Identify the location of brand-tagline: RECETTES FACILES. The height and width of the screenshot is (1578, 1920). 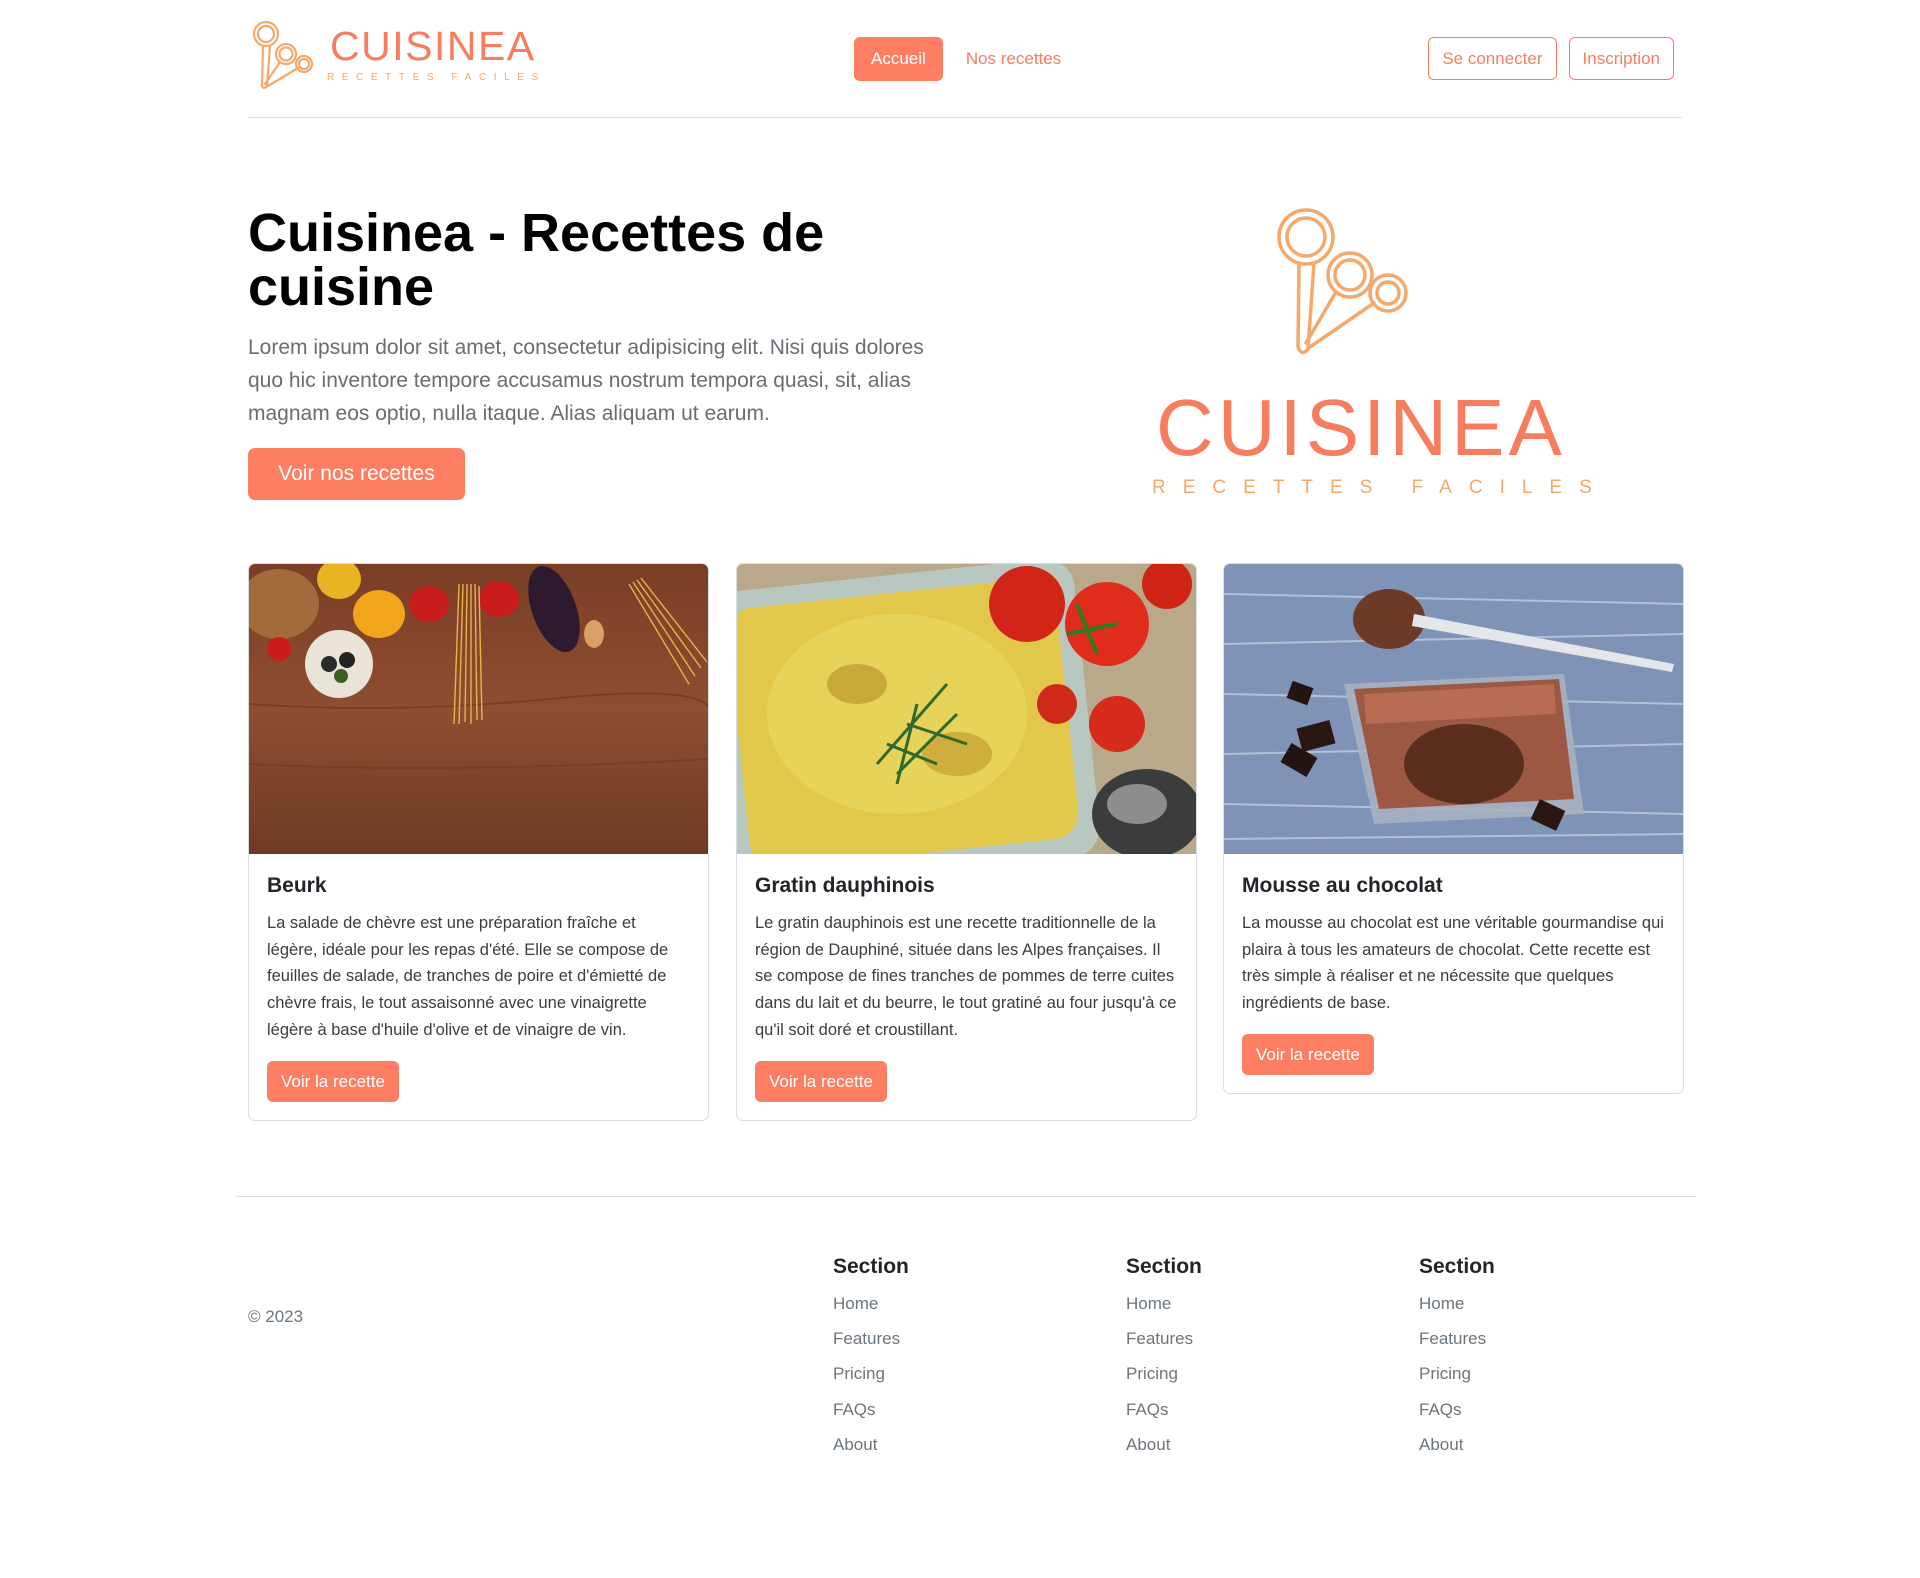
(436, 77).